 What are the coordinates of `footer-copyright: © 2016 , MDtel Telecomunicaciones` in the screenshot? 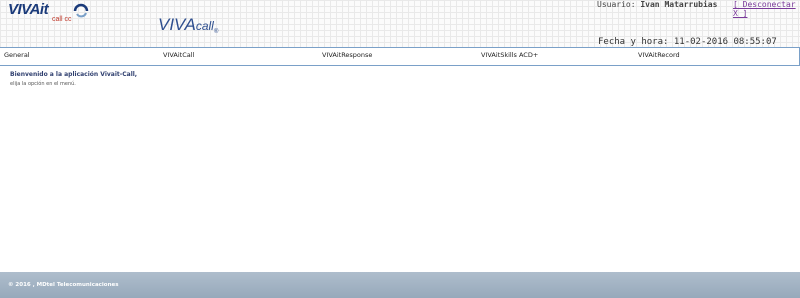 It's located at (63, 285).